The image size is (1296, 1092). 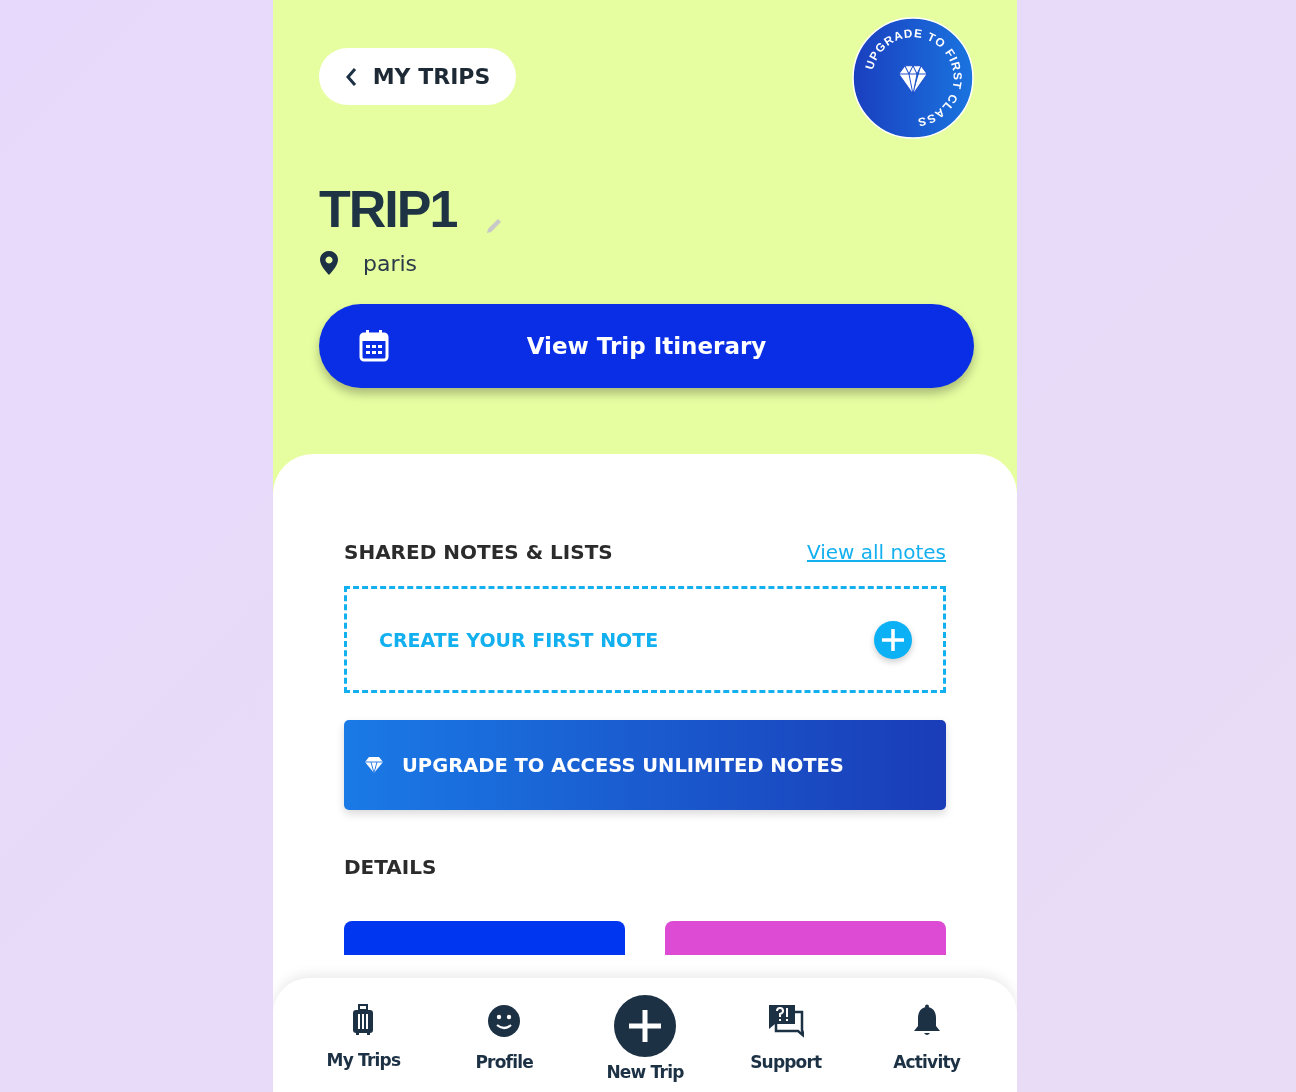 What do you see at coordinates (390, 263) in the screenshot?
I see `location-text: paris` at bounding box center [390, 263].